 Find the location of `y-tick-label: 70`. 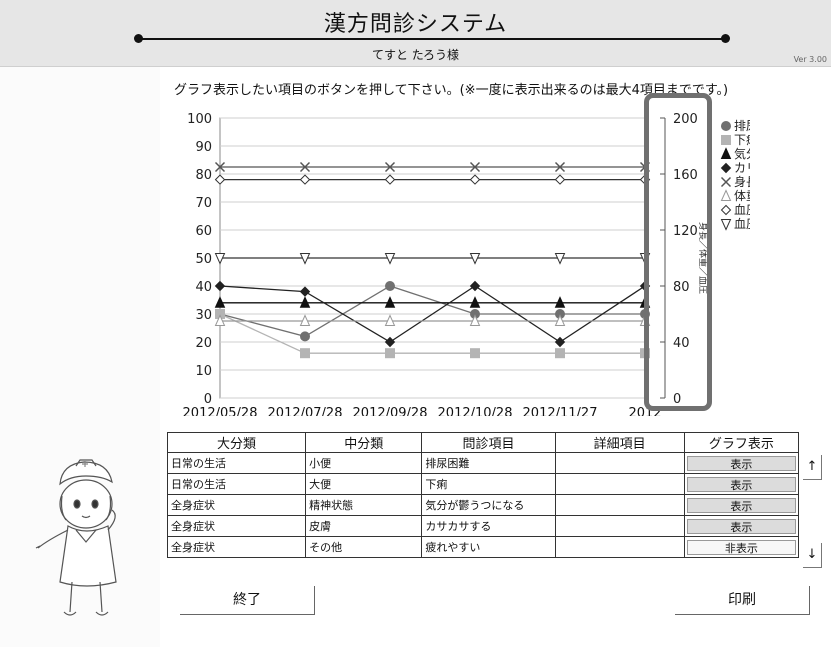

y-tick-label: 70 is located at coordinates (203, 203).